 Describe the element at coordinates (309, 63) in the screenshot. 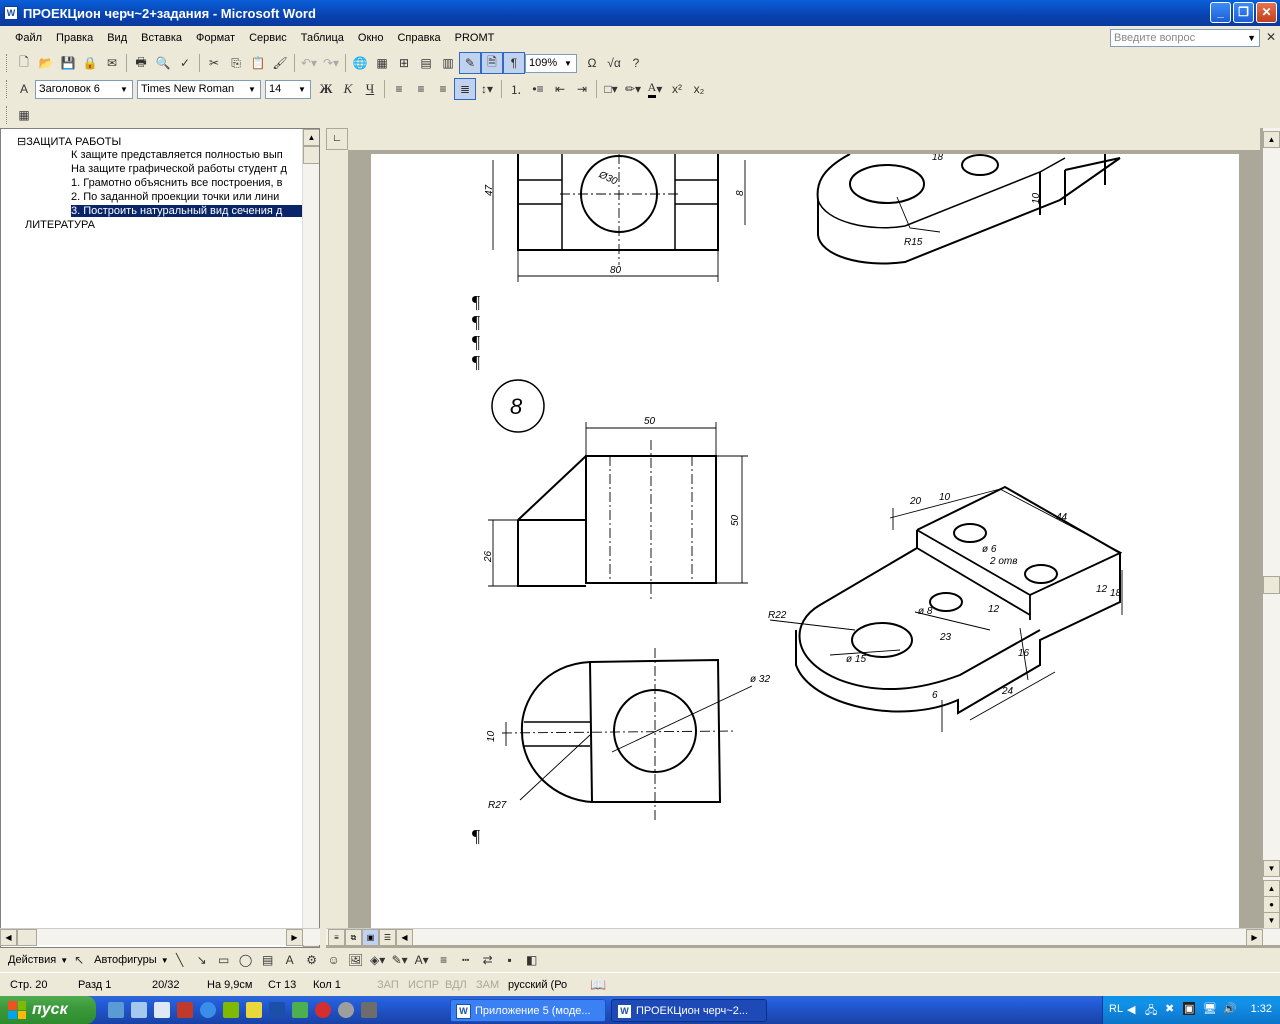

I see `undo-icon: ↶▾` at that location.